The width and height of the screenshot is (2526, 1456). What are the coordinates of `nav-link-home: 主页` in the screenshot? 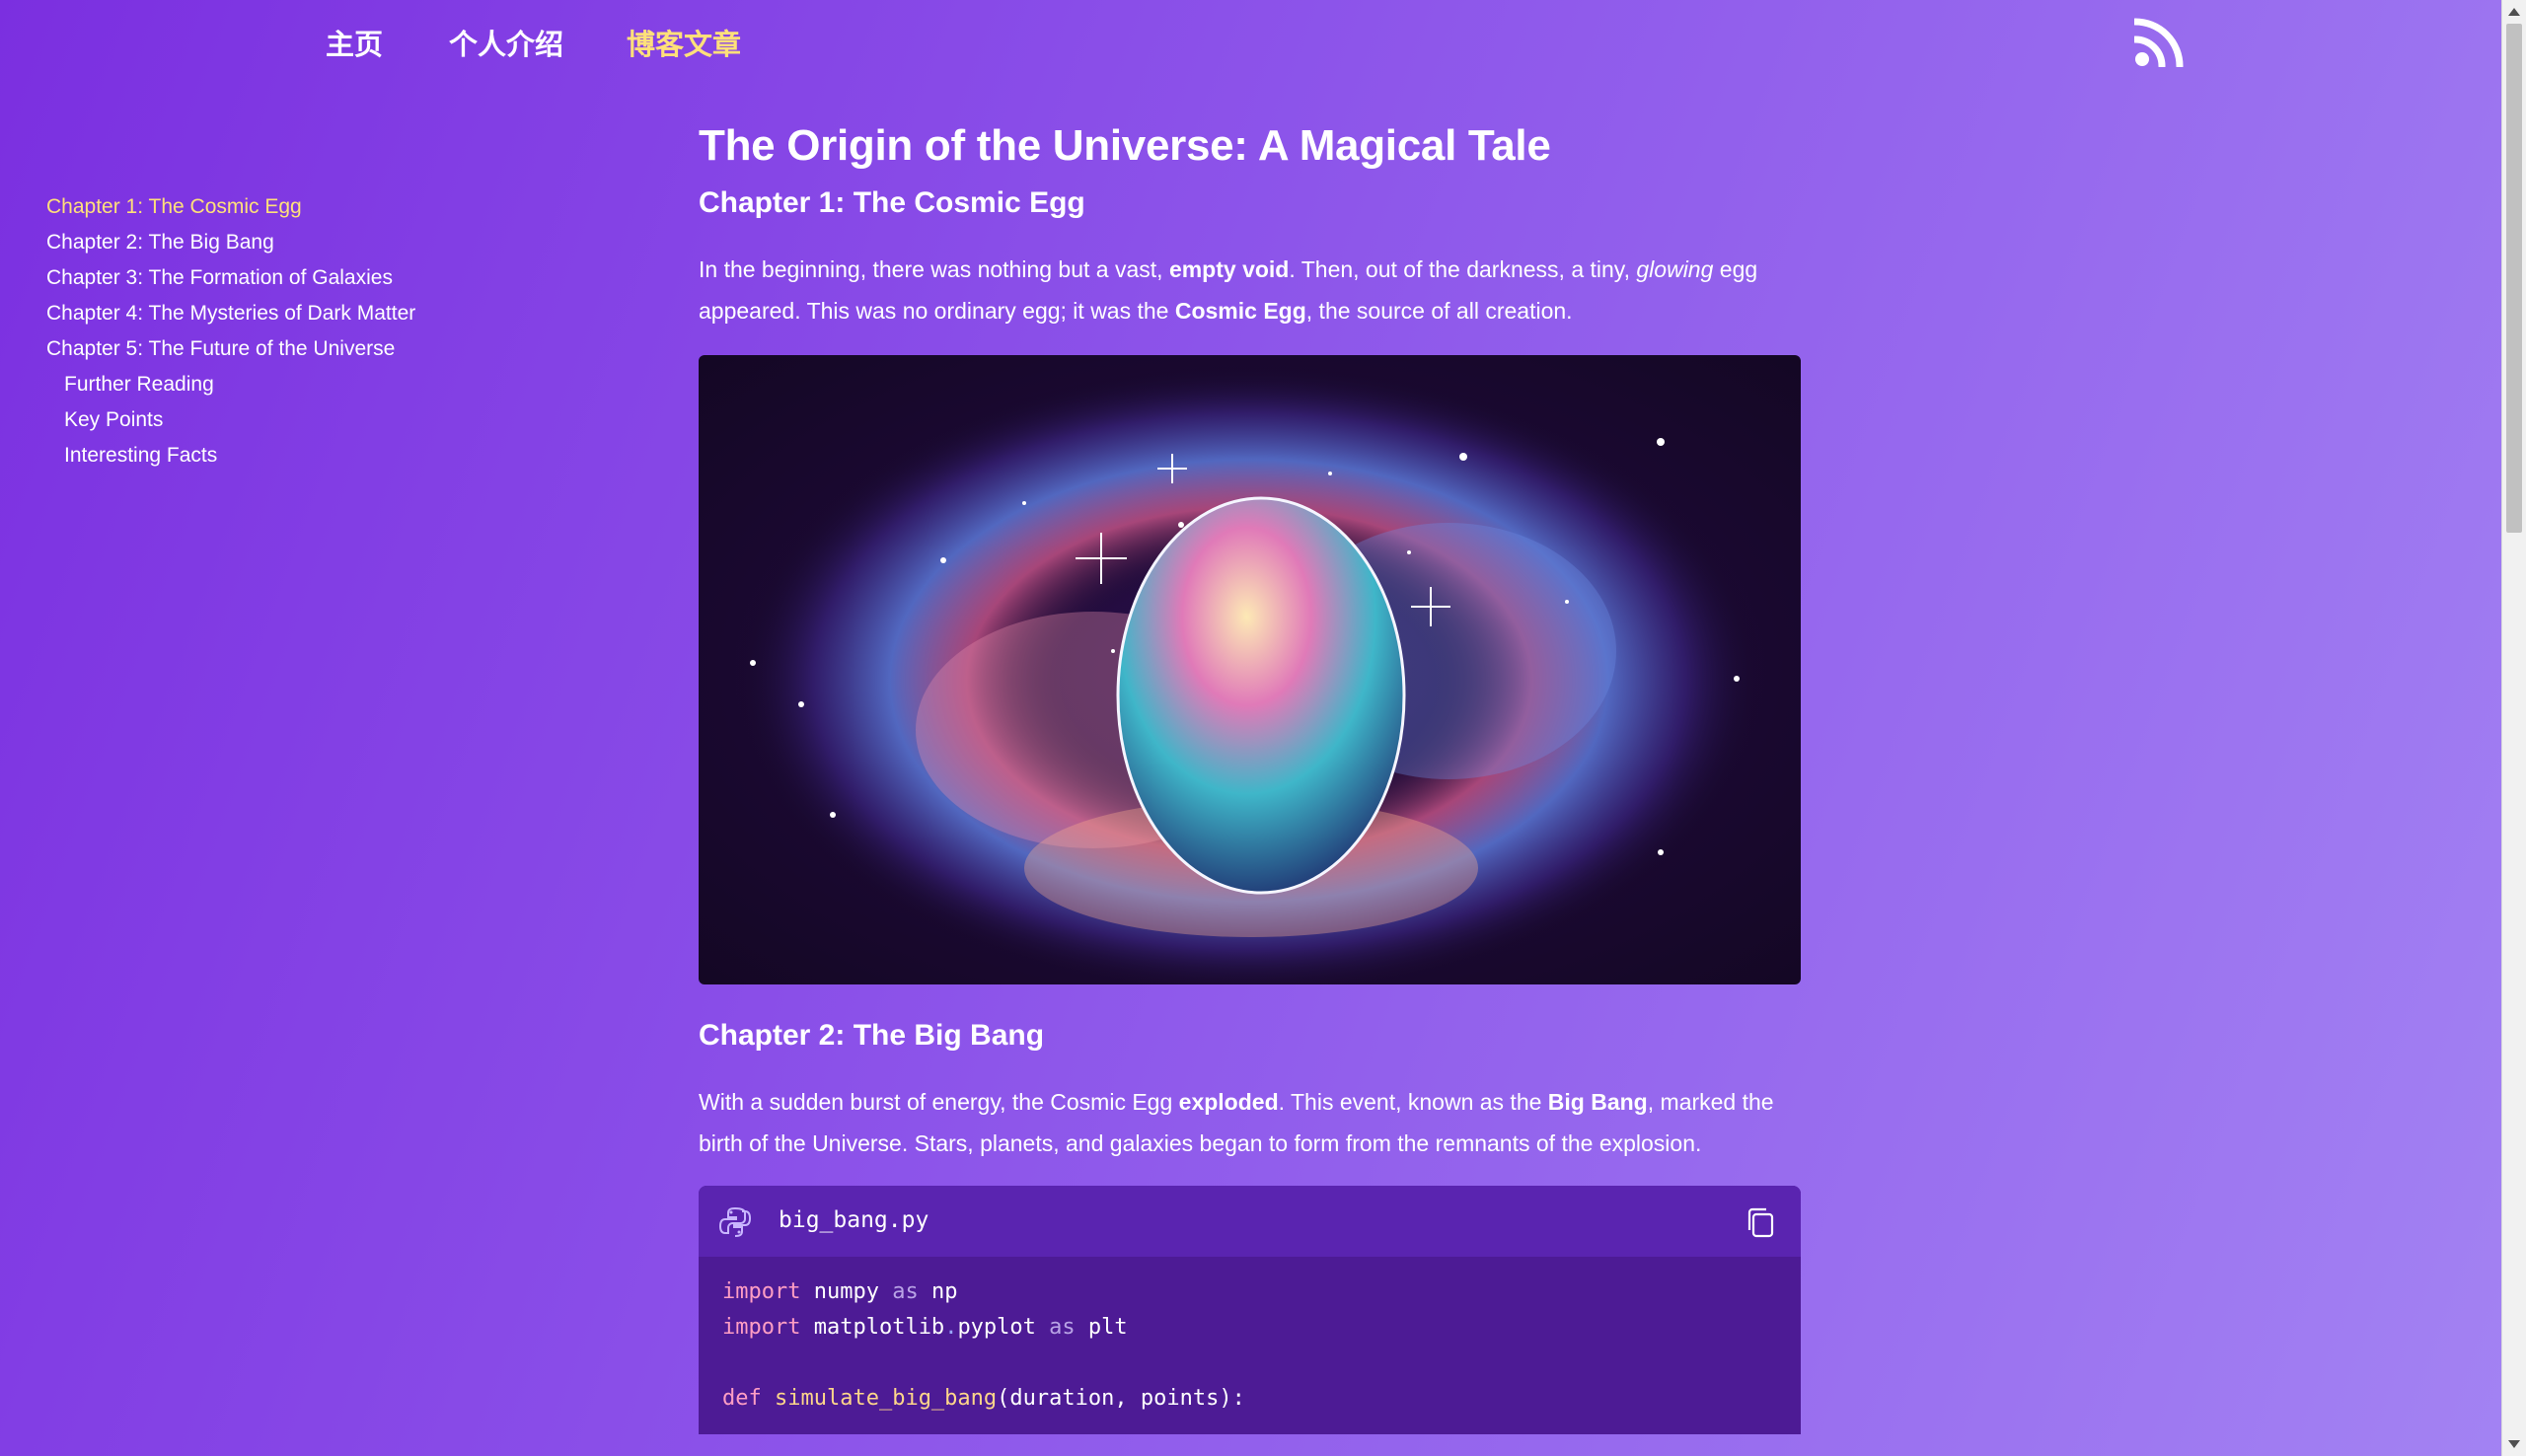 It's located at (354, 42).